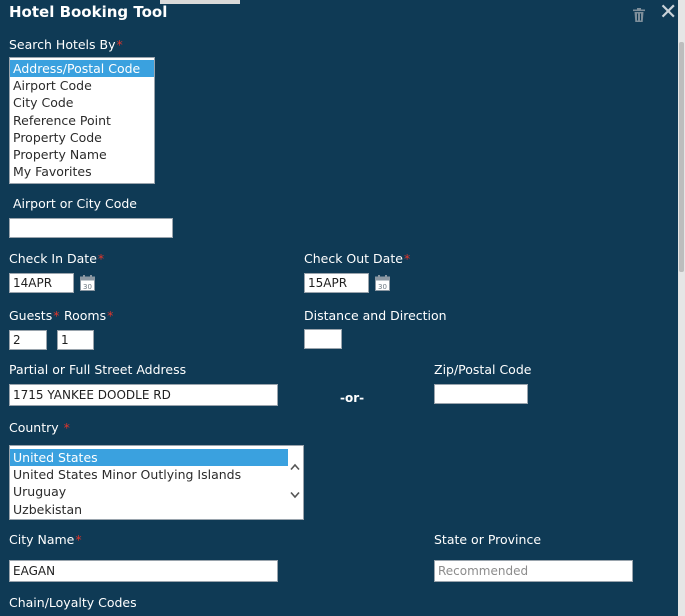 The image size is (685, 616). What do you see at coordinates (41, 283) in the screenshot?
I see `check-in-input: 14APR` at bounding box center [41, 283].